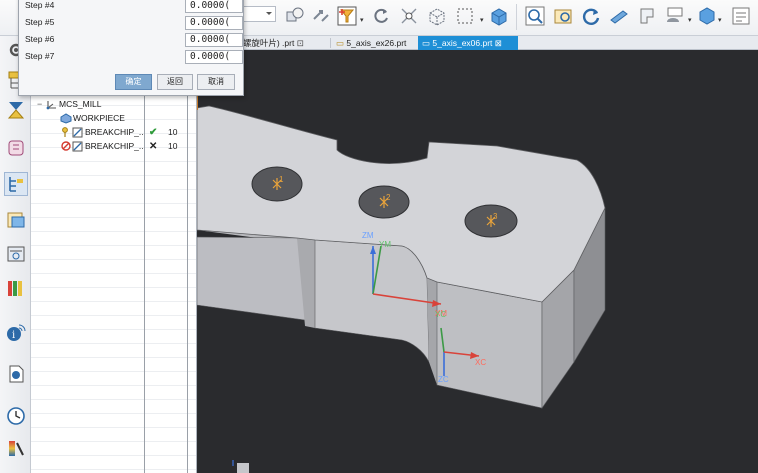  What do you see at coordinates (381, 16) in the screenshot?
I see `rotate-icon` at bounding box center [381, 16].